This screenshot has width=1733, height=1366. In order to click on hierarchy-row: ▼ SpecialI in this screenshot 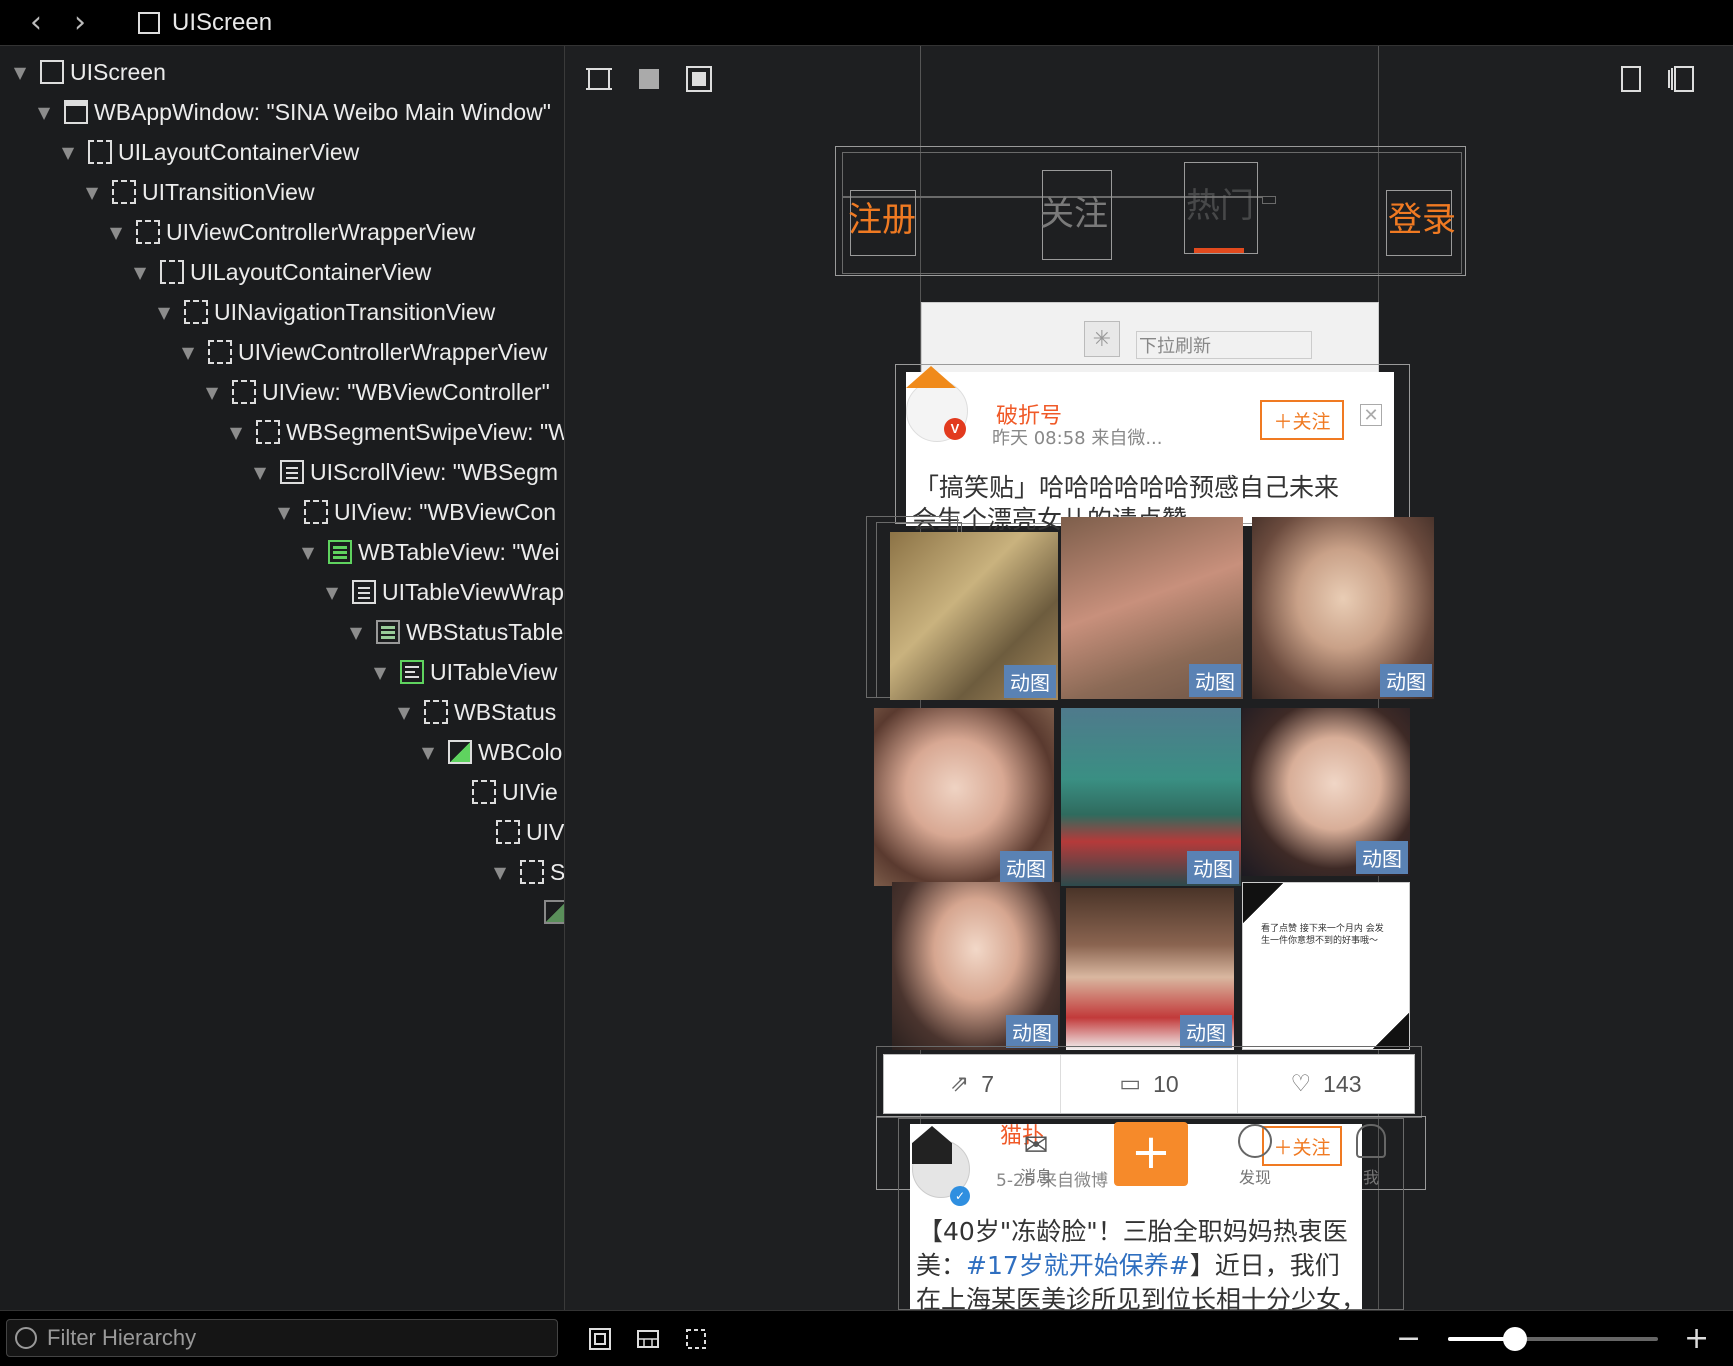, I will do `click(526, 872)`.